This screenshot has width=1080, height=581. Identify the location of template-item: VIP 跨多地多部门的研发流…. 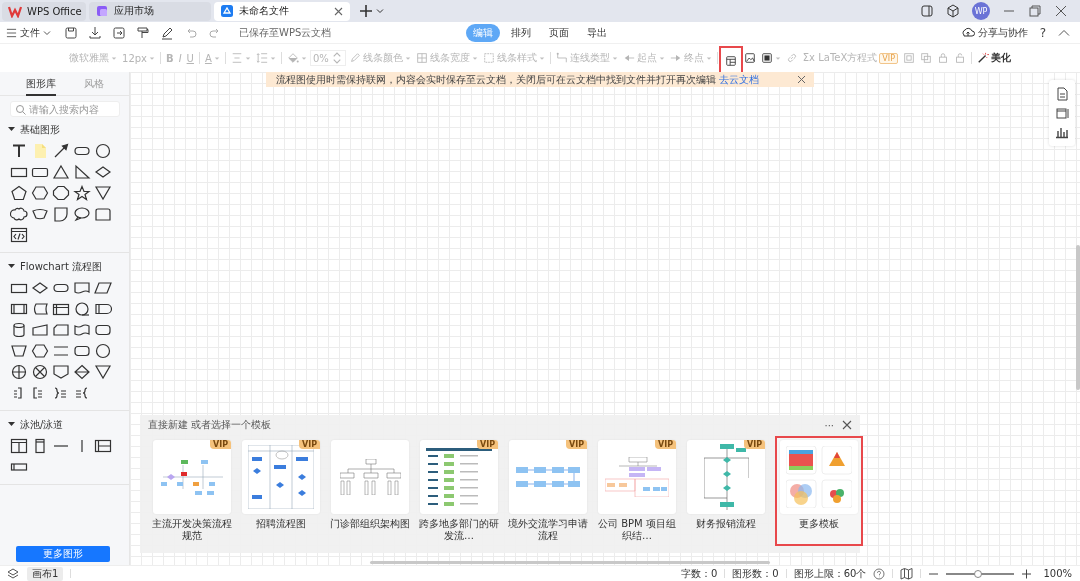
(459, 491).